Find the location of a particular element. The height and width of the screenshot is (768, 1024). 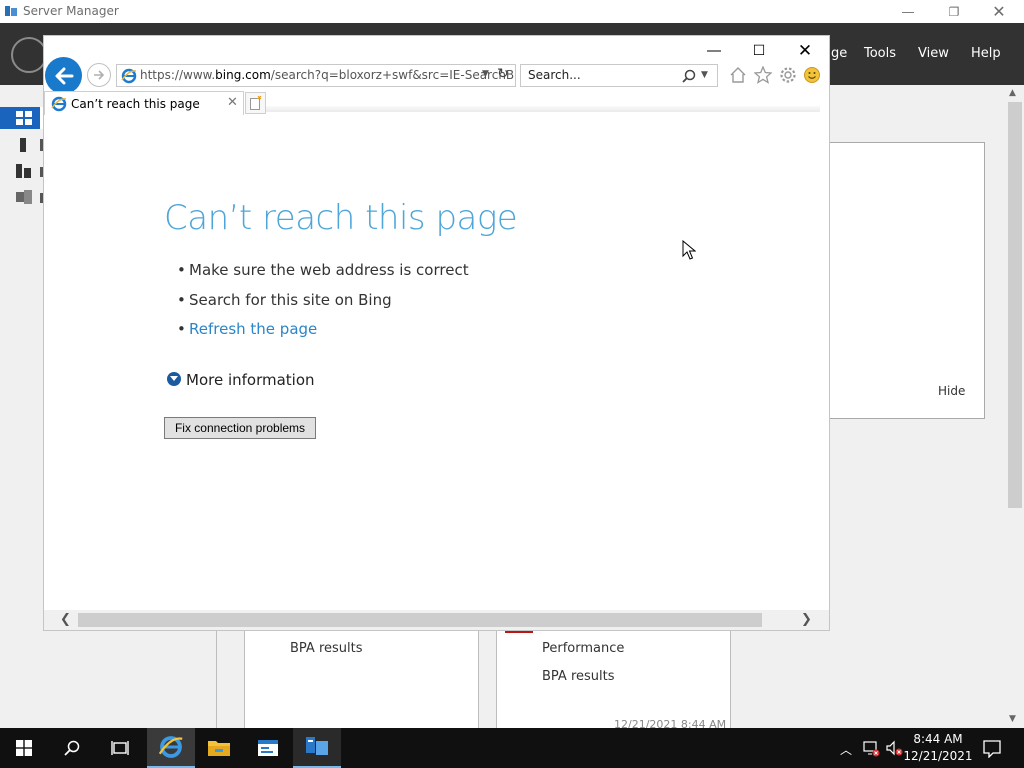

ie-page-icon is located at coordinates (129, 76).